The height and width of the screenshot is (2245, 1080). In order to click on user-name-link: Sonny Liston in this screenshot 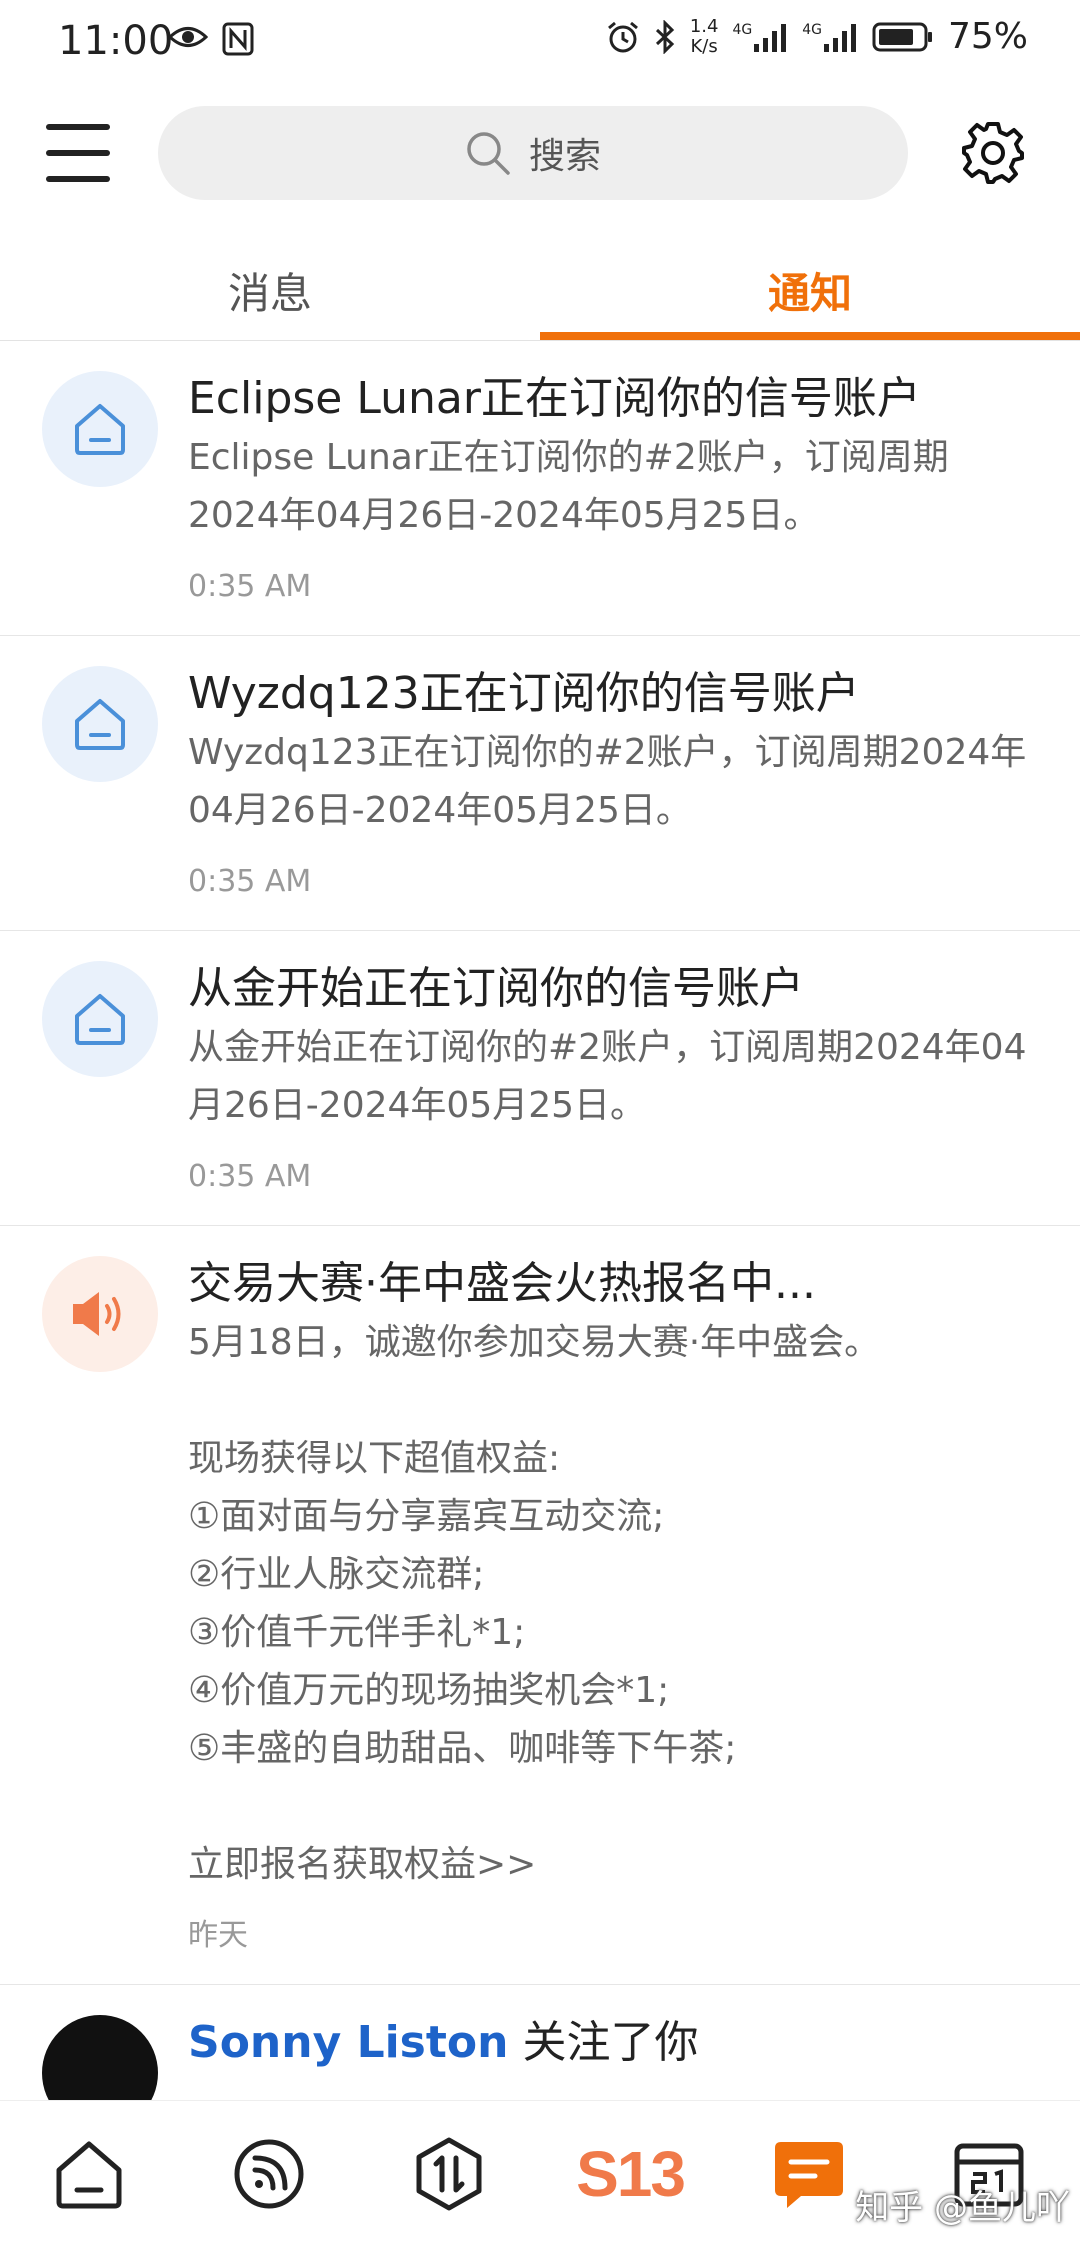, I will do `click(348, 2042)`.